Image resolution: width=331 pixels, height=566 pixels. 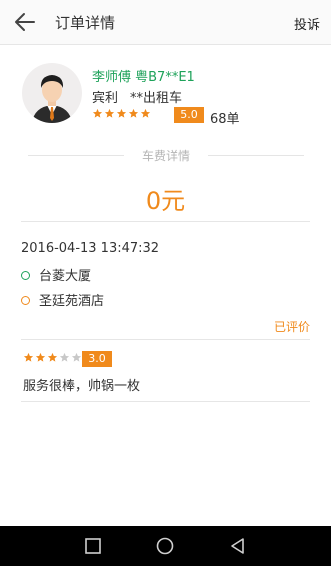 What do you see at coordinates (65, 276) in the screenshot?
I see `trip-start-label: 台菱大厦` at bounding box center [65, 276].